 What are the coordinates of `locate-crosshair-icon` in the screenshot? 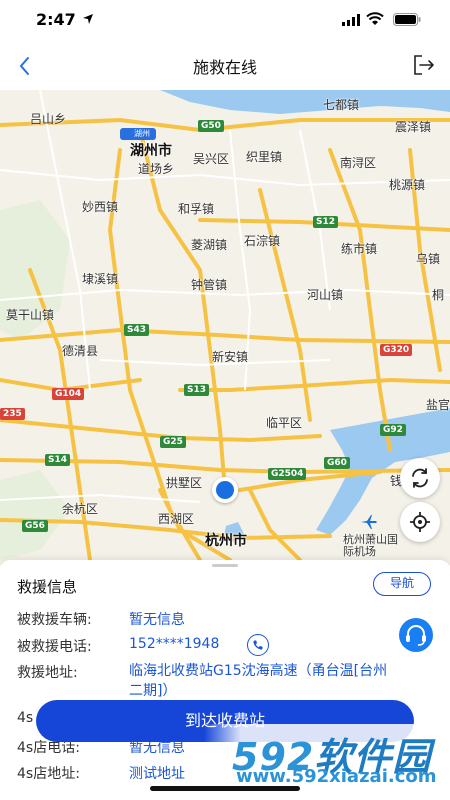 It's located at (420, 522).